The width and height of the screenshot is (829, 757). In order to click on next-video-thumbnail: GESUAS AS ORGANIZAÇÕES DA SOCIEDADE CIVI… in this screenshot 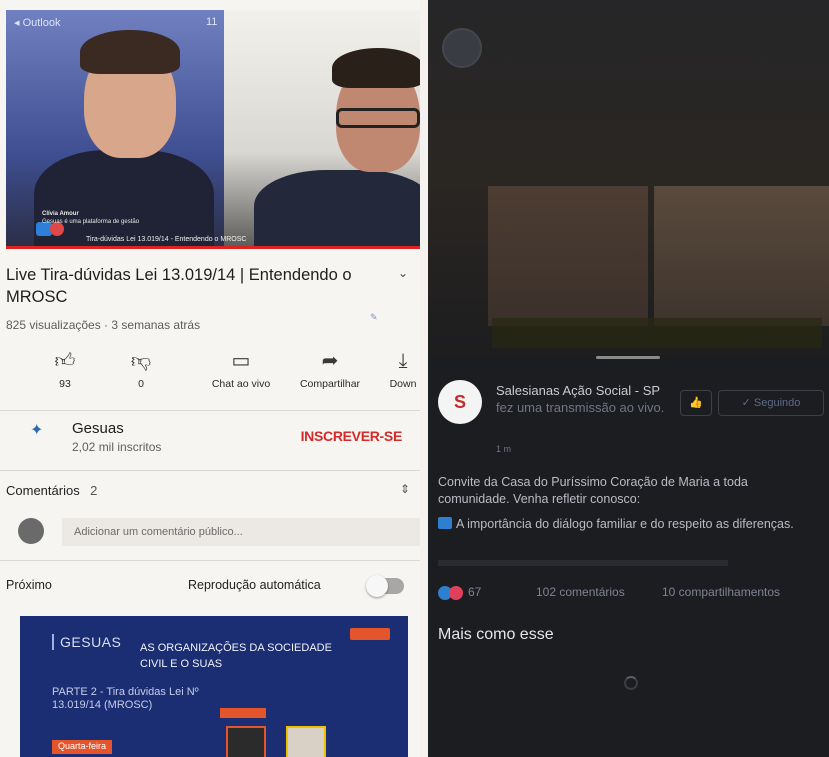, I will do `click(214, 686)`.